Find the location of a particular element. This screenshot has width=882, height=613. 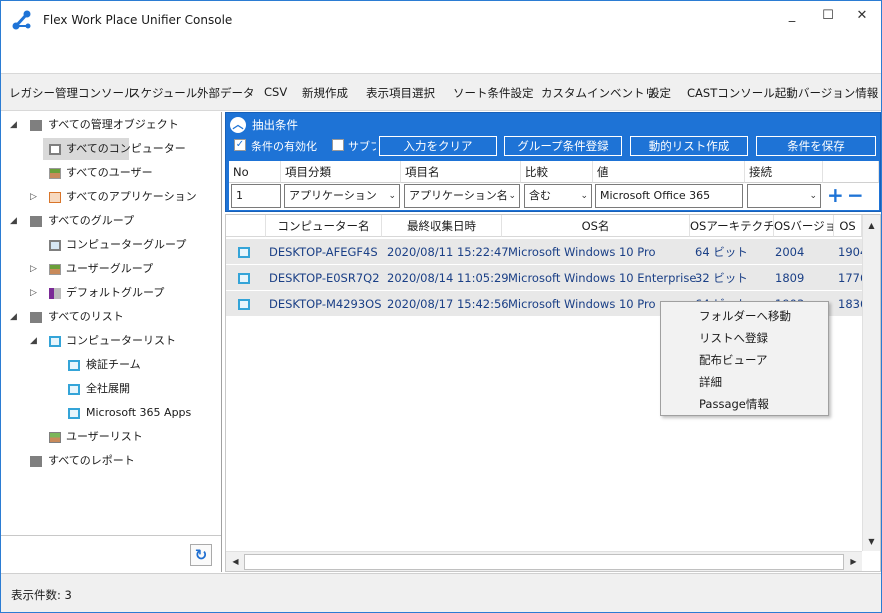

tree-item-default-group: ▷ デフォルトグループ is located at coordinates (111, 293).